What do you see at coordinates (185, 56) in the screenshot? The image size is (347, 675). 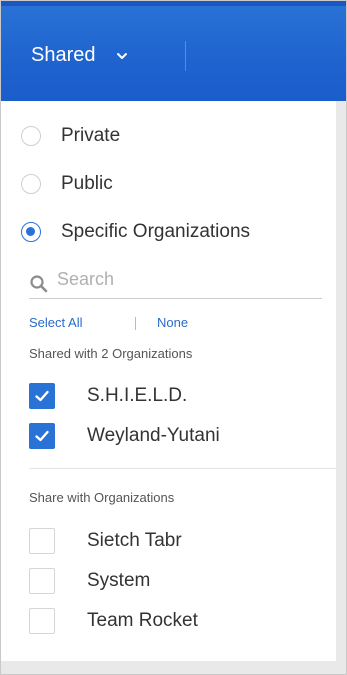 I see `header-divider` at bounding box center [185, 56].